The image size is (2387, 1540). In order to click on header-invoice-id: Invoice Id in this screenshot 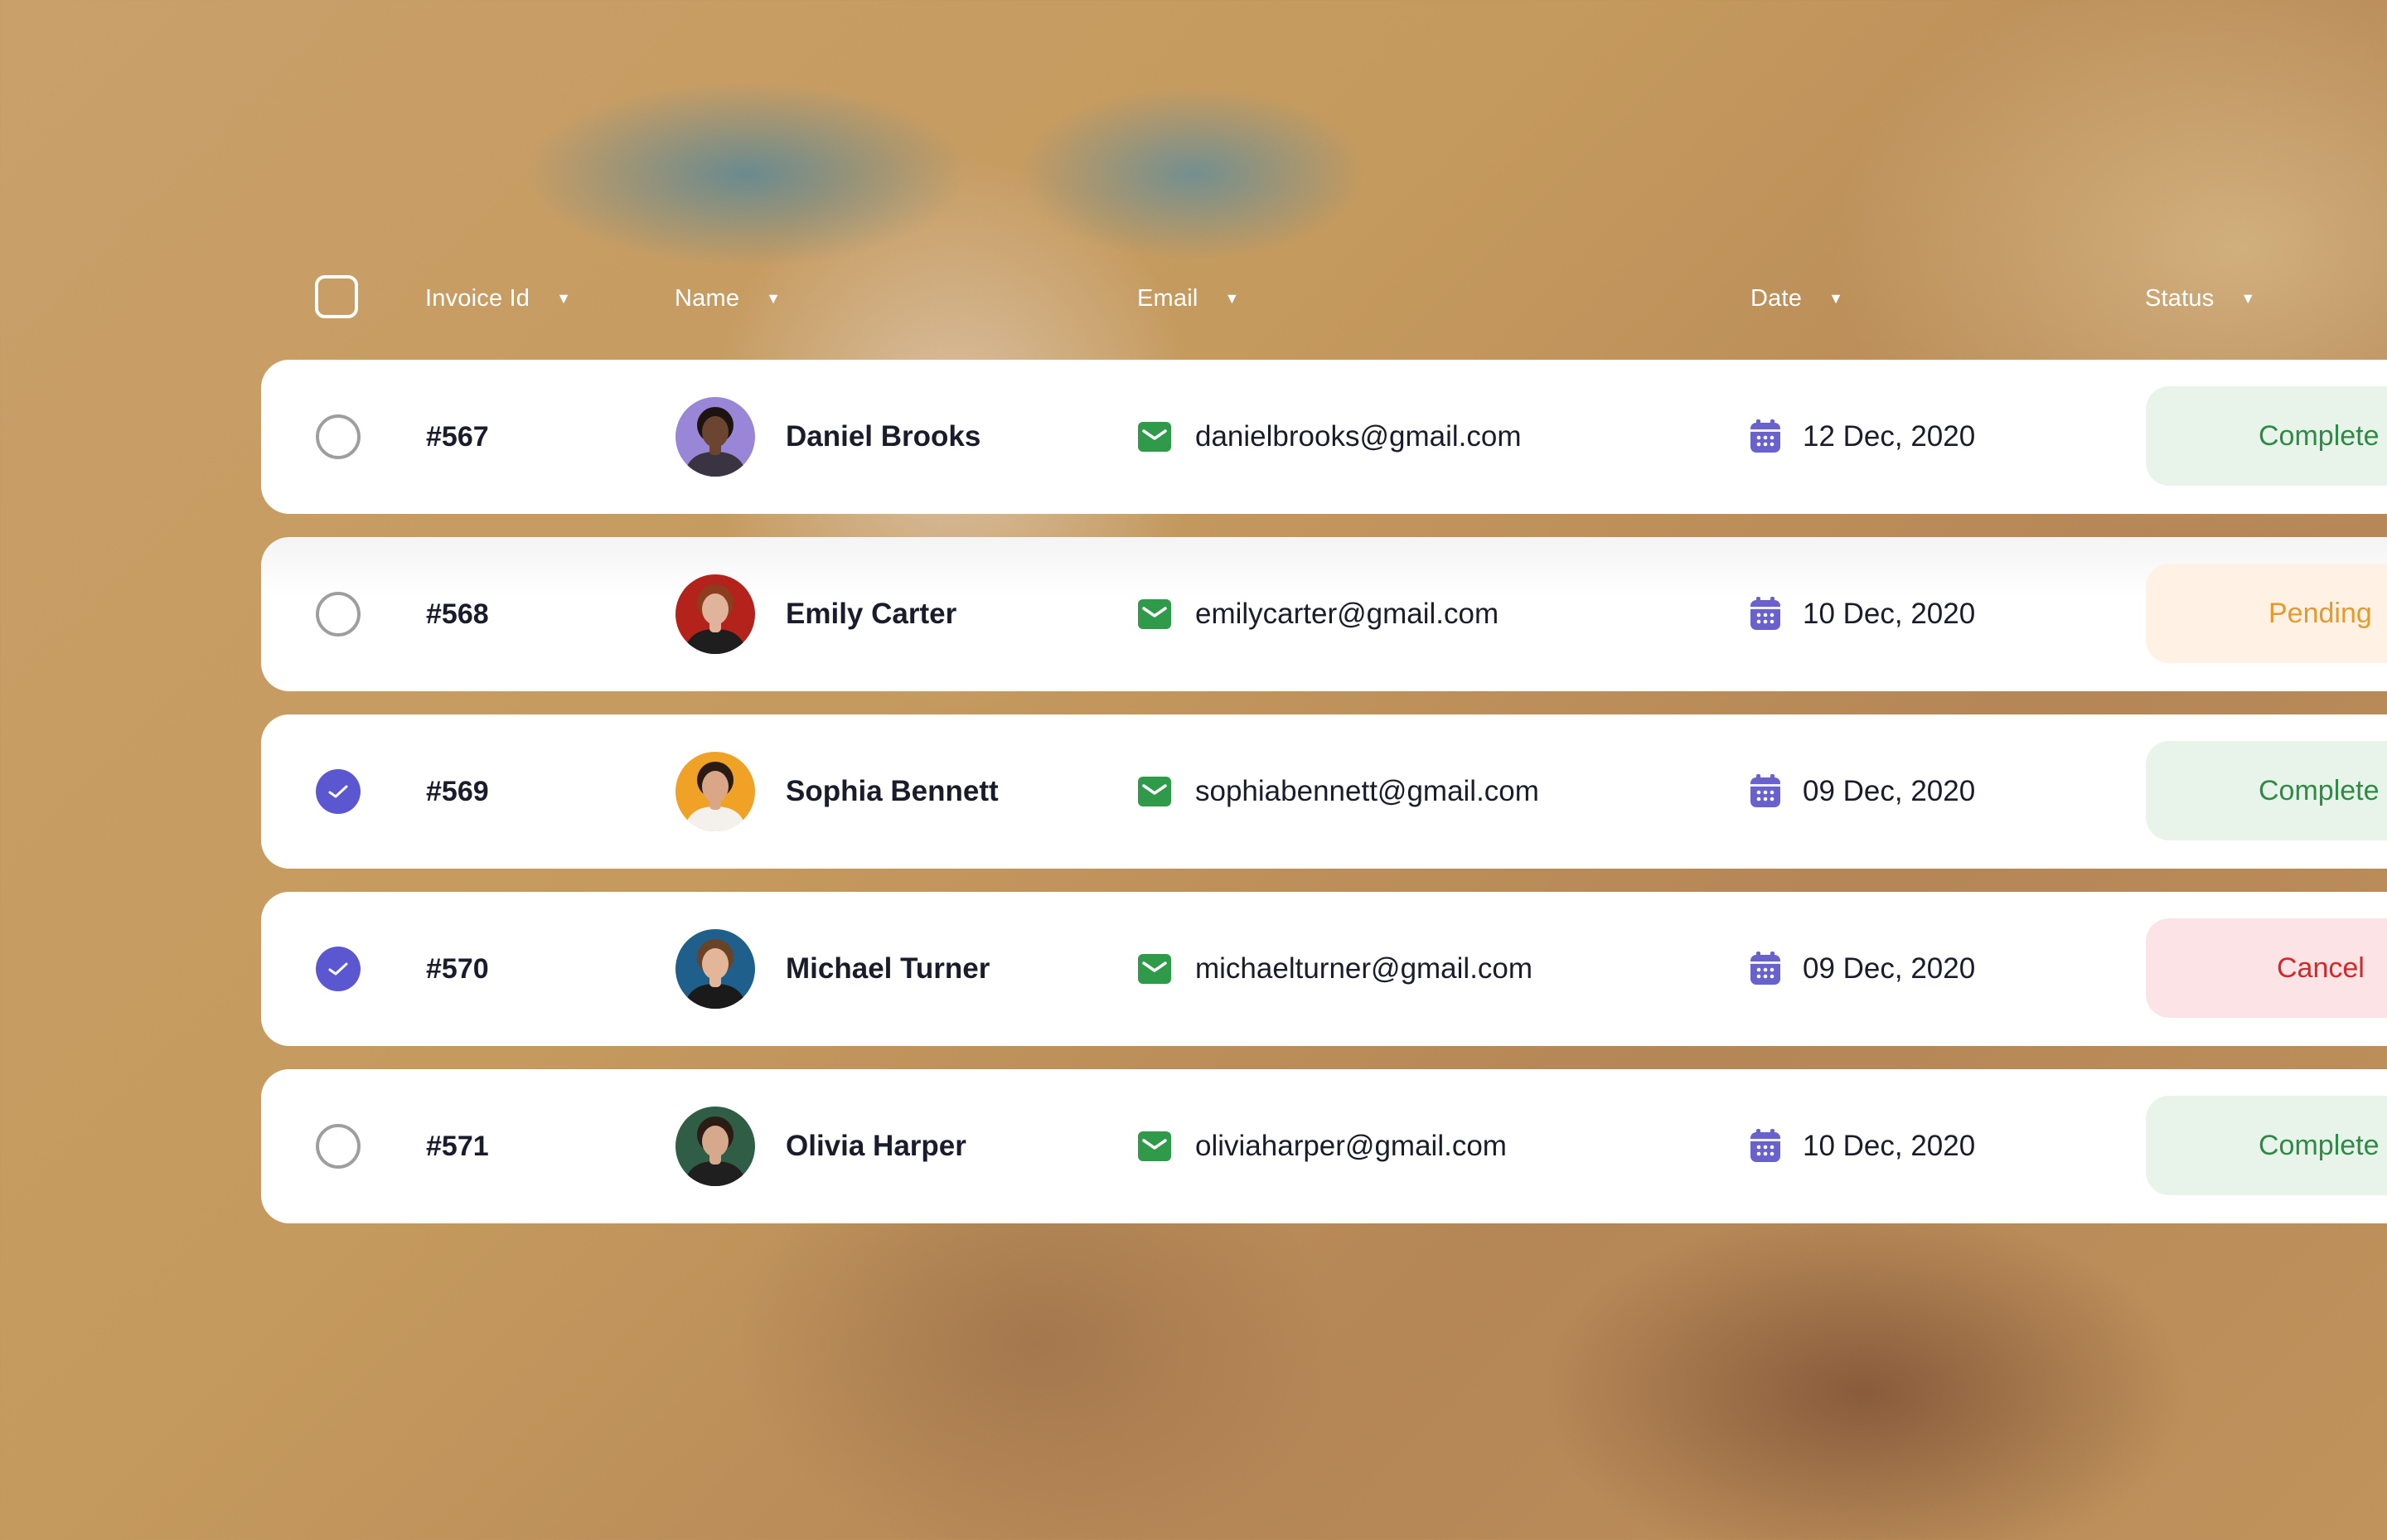, I will do `click(477, 298)`.